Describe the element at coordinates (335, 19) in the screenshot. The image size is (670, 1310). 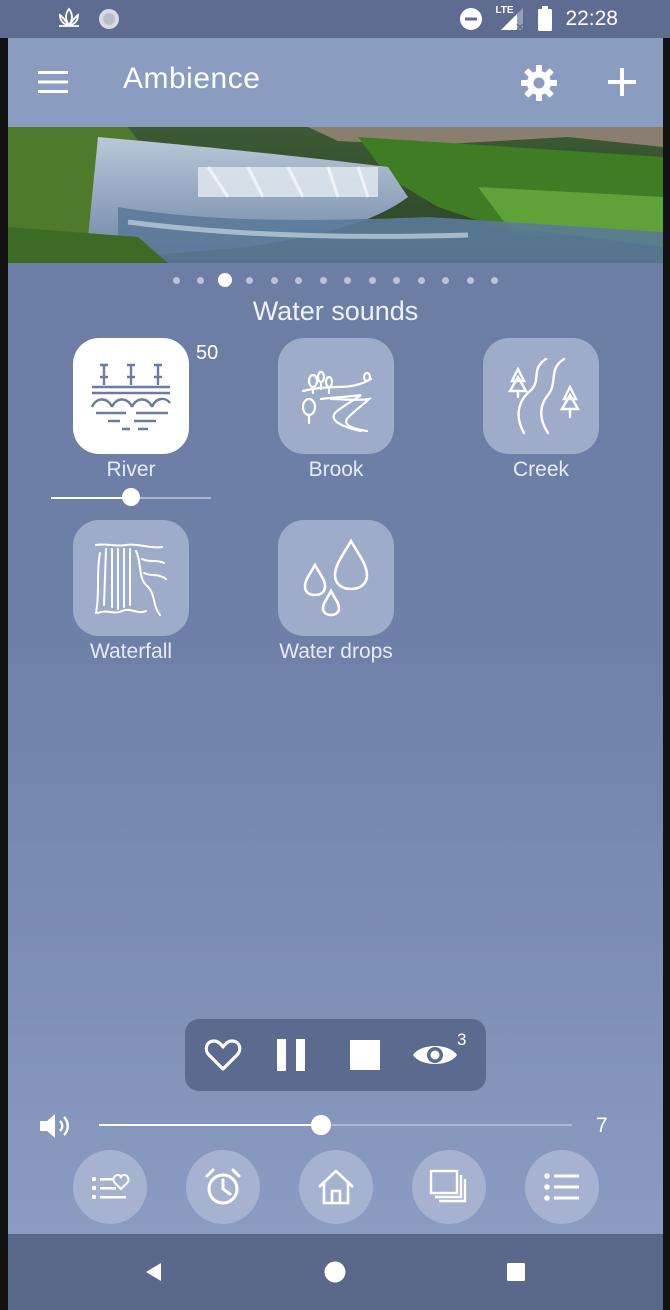
I see `status-bar: LTE 22:28` at that location.